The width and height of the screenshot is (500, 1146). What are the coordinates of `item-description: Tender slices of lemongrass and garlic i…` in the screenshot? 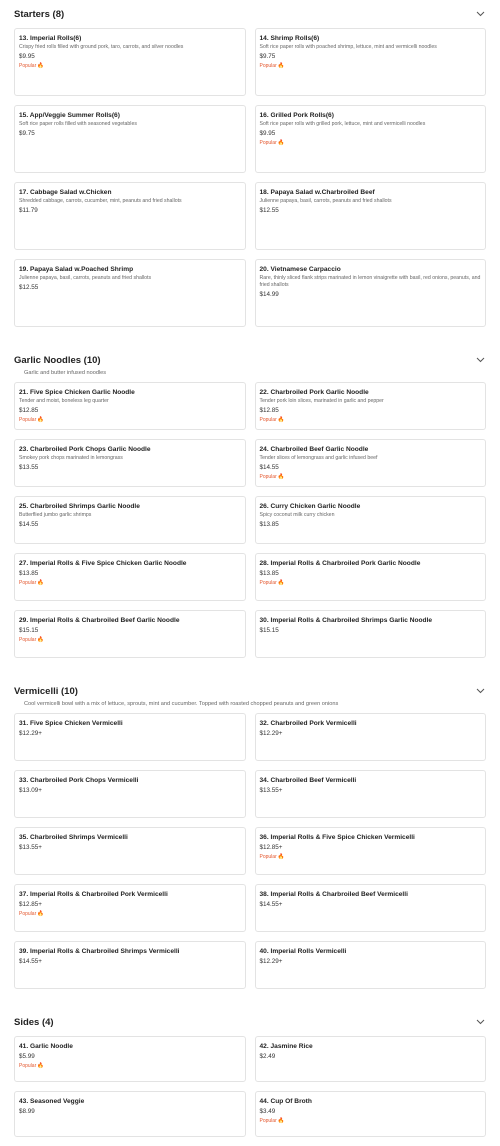 It's located at (318, 458).